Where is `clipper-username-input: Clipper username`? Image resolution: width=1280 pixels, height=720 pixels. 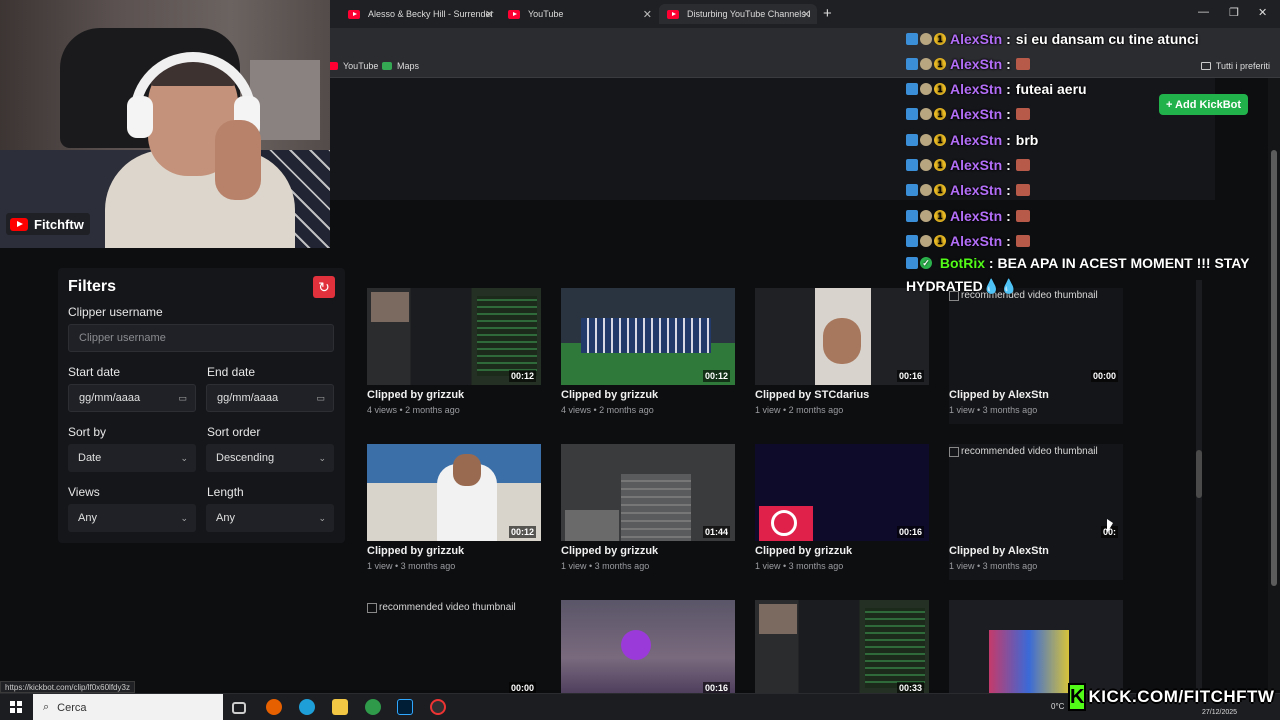
clipper-username-input: Clipper username is located at coordinates (201, 338).